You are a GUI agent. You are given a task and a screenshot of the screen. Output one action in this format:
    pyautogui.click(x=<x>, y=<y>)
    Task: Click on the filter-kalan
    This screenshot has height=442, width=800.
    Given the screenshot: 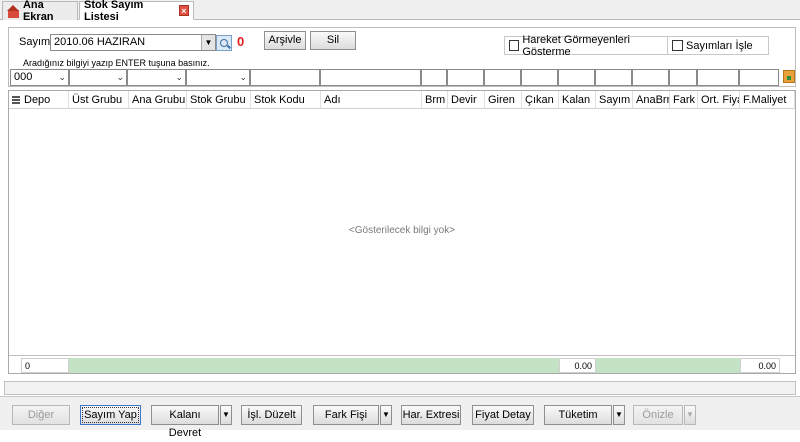 What is the action you would take?
    pyautogui.click(x=576, y=77)
    